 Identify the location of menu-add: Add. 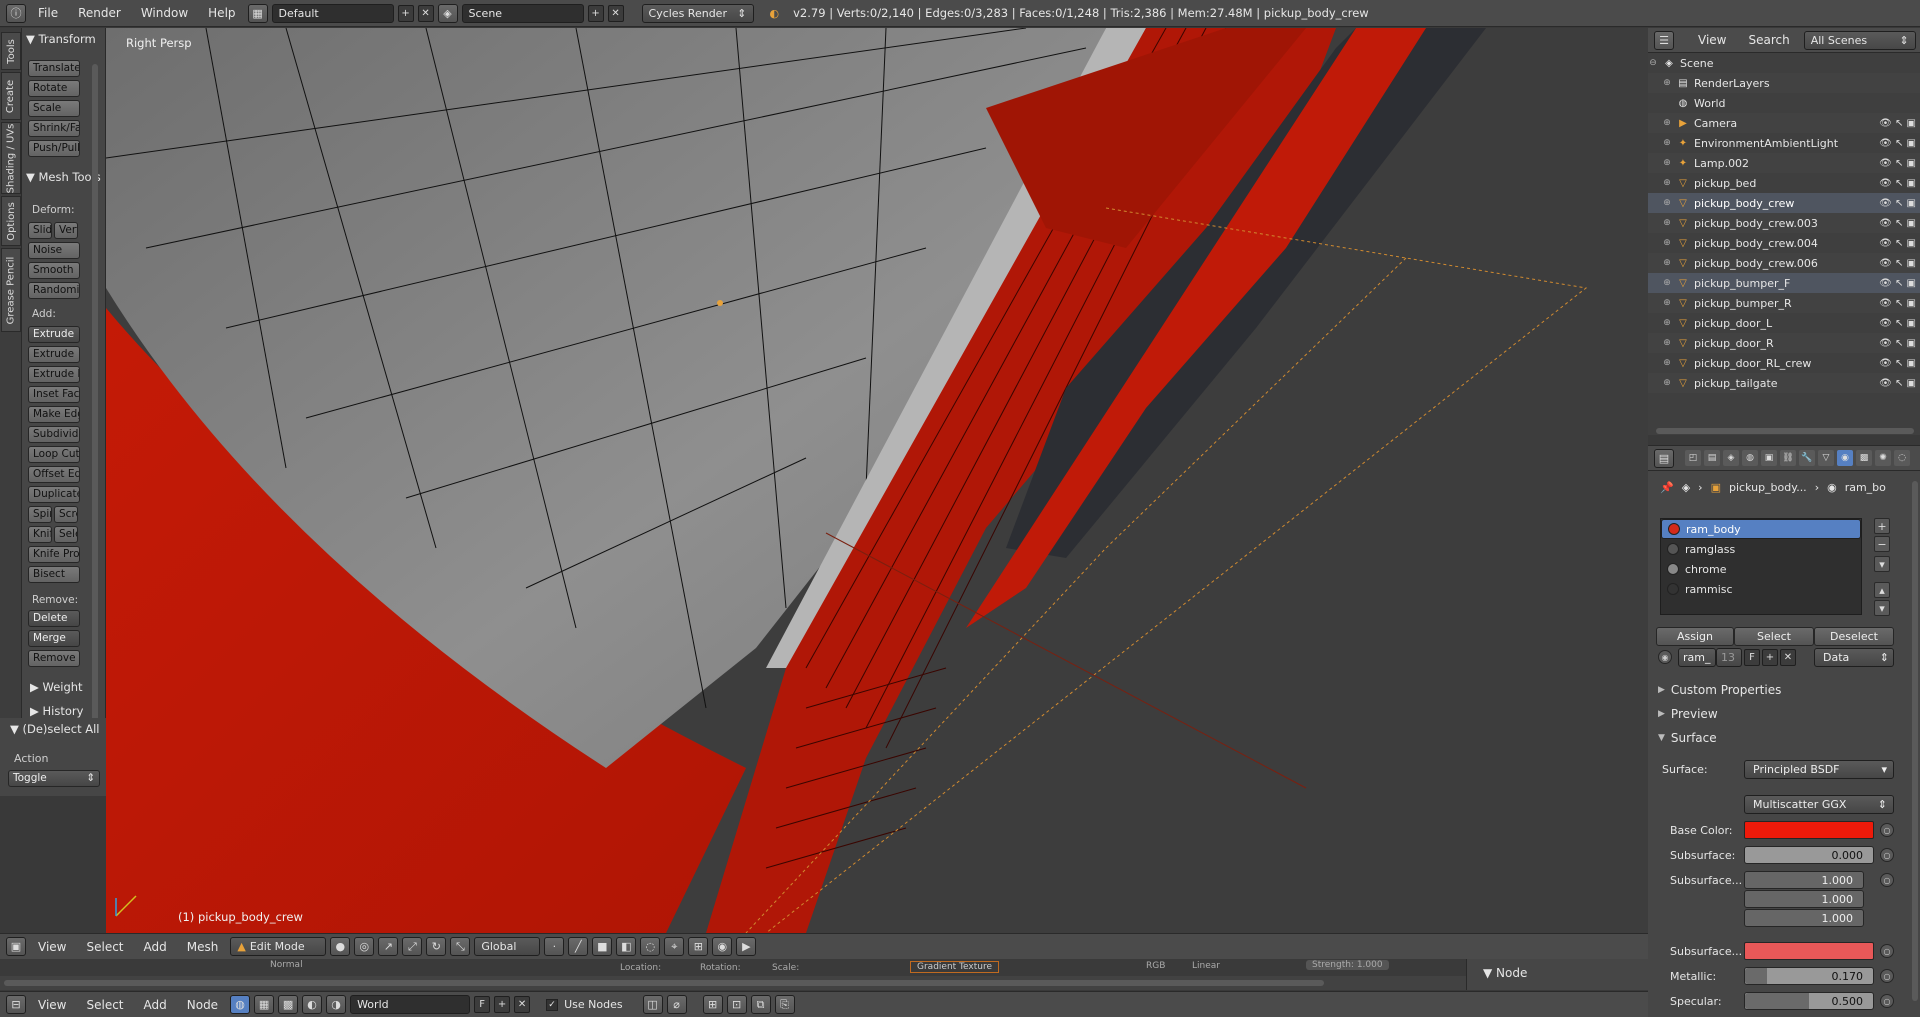
(155, 1005).